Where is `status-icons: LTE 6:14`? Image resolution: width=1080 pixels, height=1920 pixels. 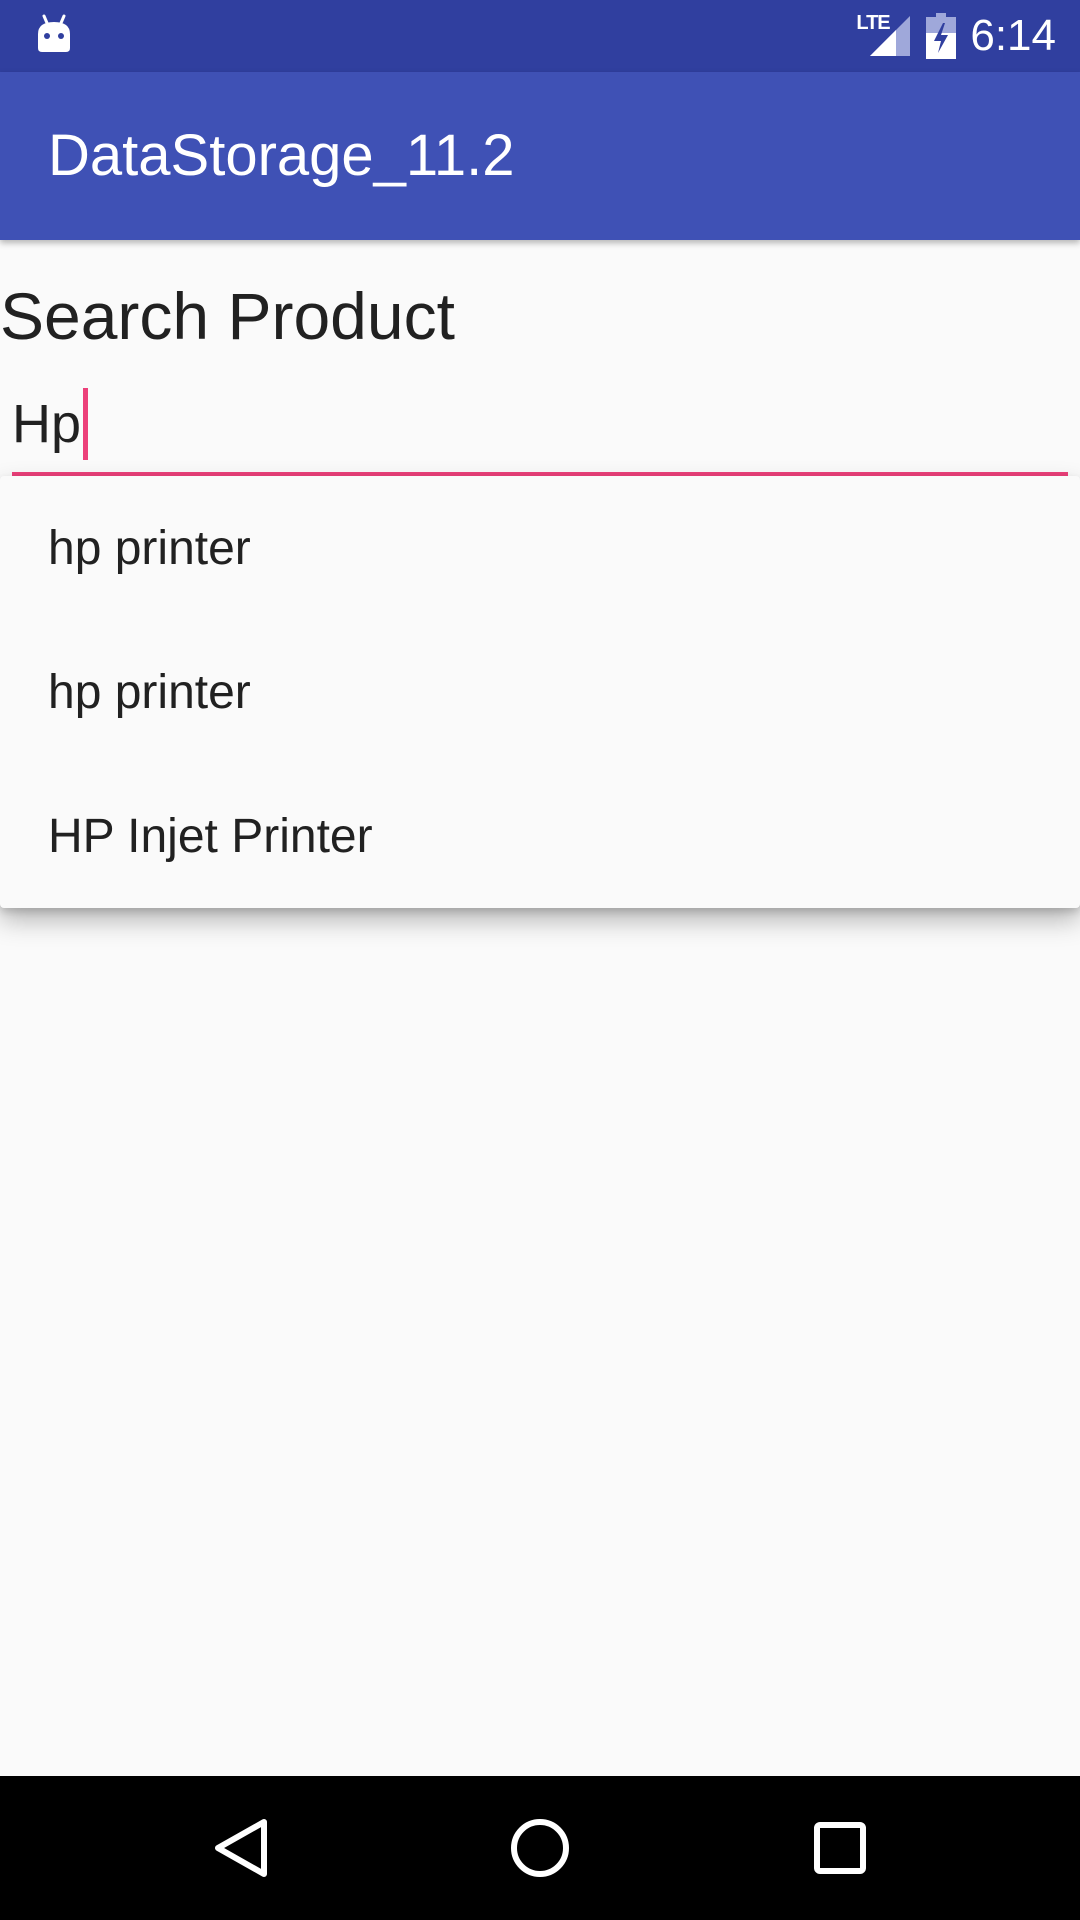 status-icons: LTE 6:14 is located at coordinates (956, 36).